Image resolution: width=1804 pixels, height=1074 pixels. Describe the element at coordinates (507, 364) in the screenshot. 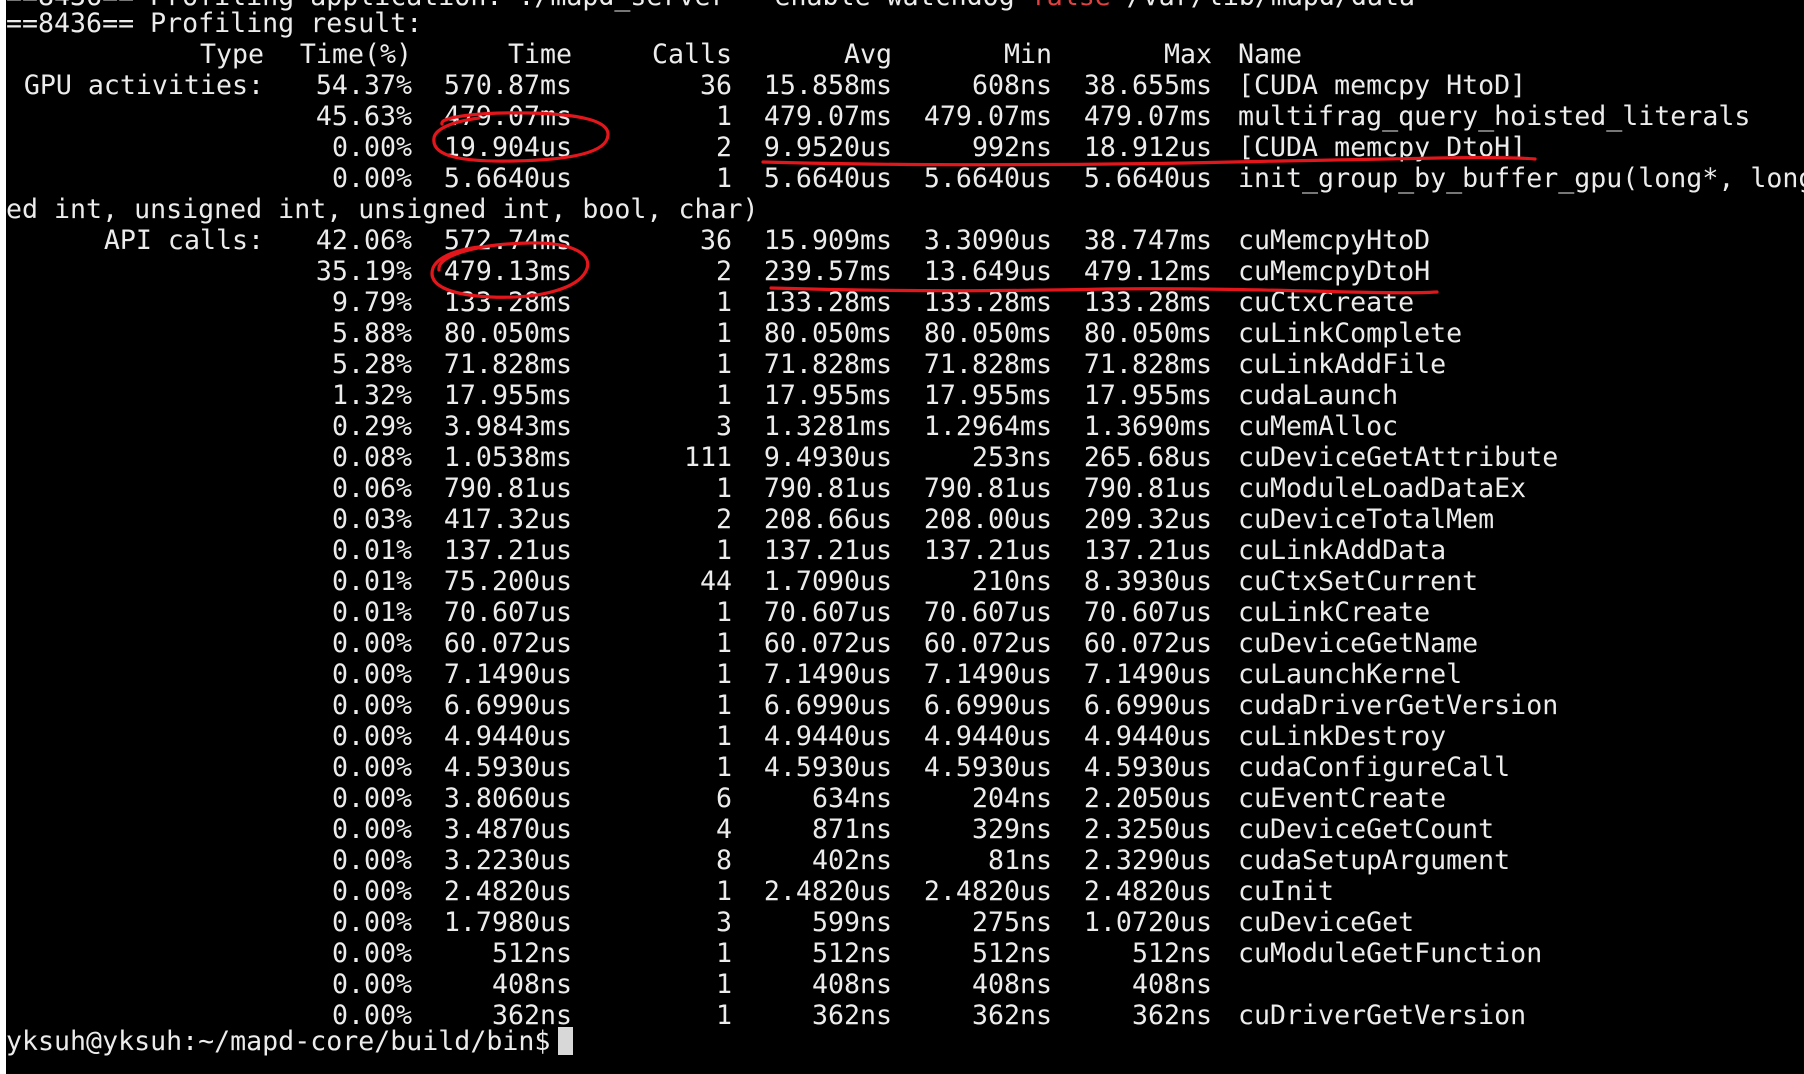

I see `cell-time: 71.828ms` at that location.